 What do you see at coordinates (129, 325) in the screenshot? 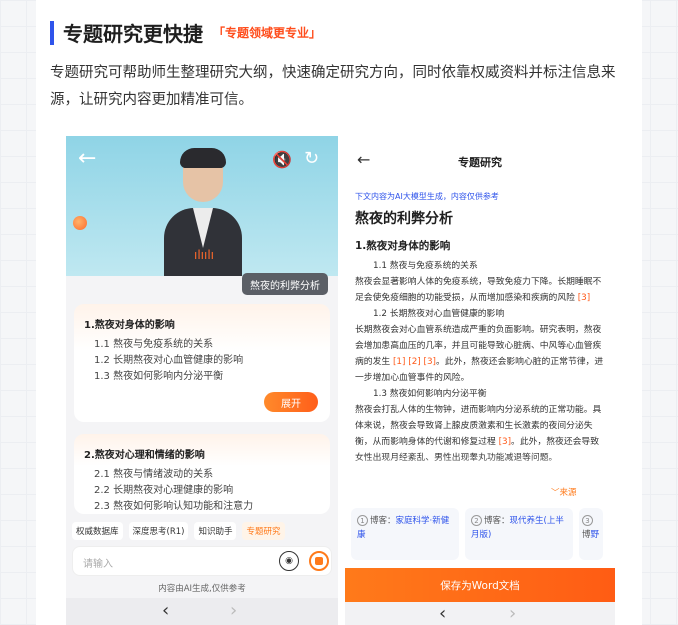
I see `outline-heading: 1.熬夜对身体的影响` at bounding box center [129, 325].